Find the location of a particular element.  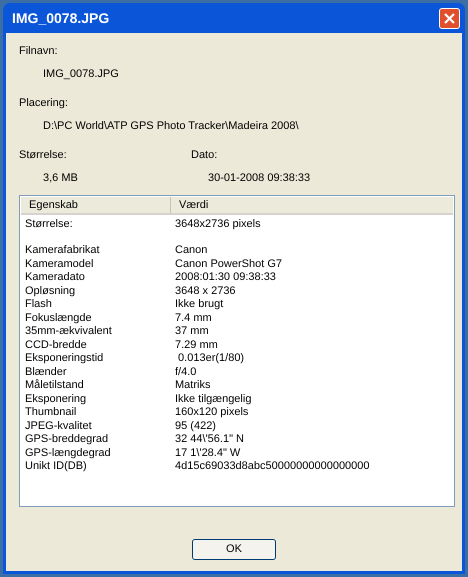

table-cell-text: Kameradato is located at coordinates (55, 277).